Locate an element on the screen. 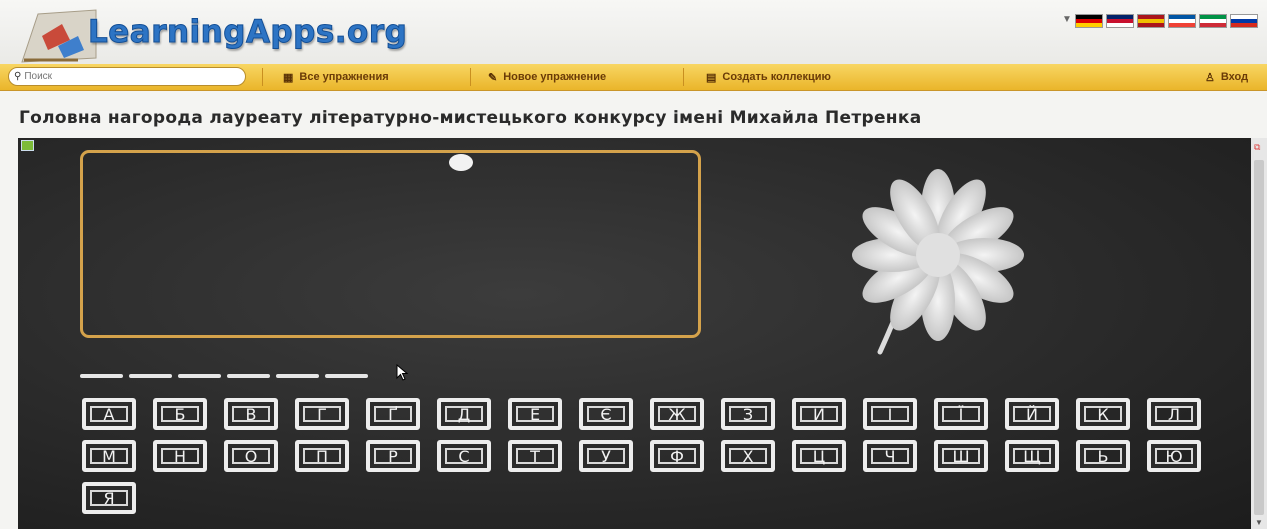 Image resolution: width=1267 pixels, height=529 pixels. german-flag-icon is located at coordinates (1089, 21).